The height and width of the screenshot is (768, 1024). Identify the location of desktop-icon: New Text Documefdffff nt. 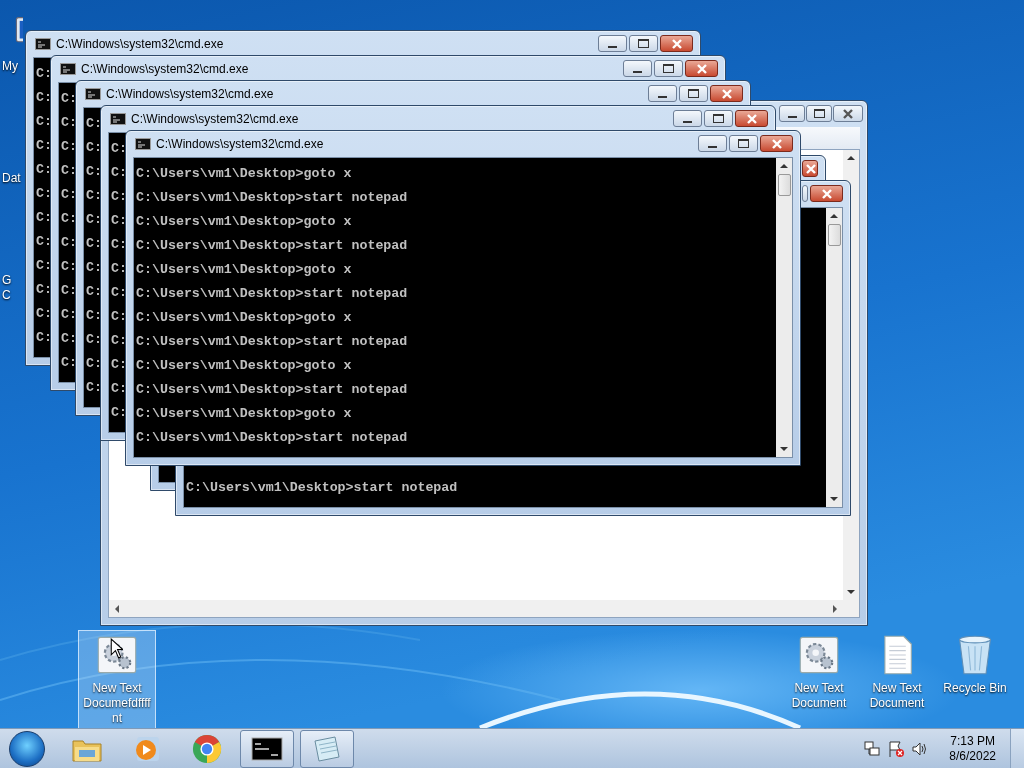
(117, 679).